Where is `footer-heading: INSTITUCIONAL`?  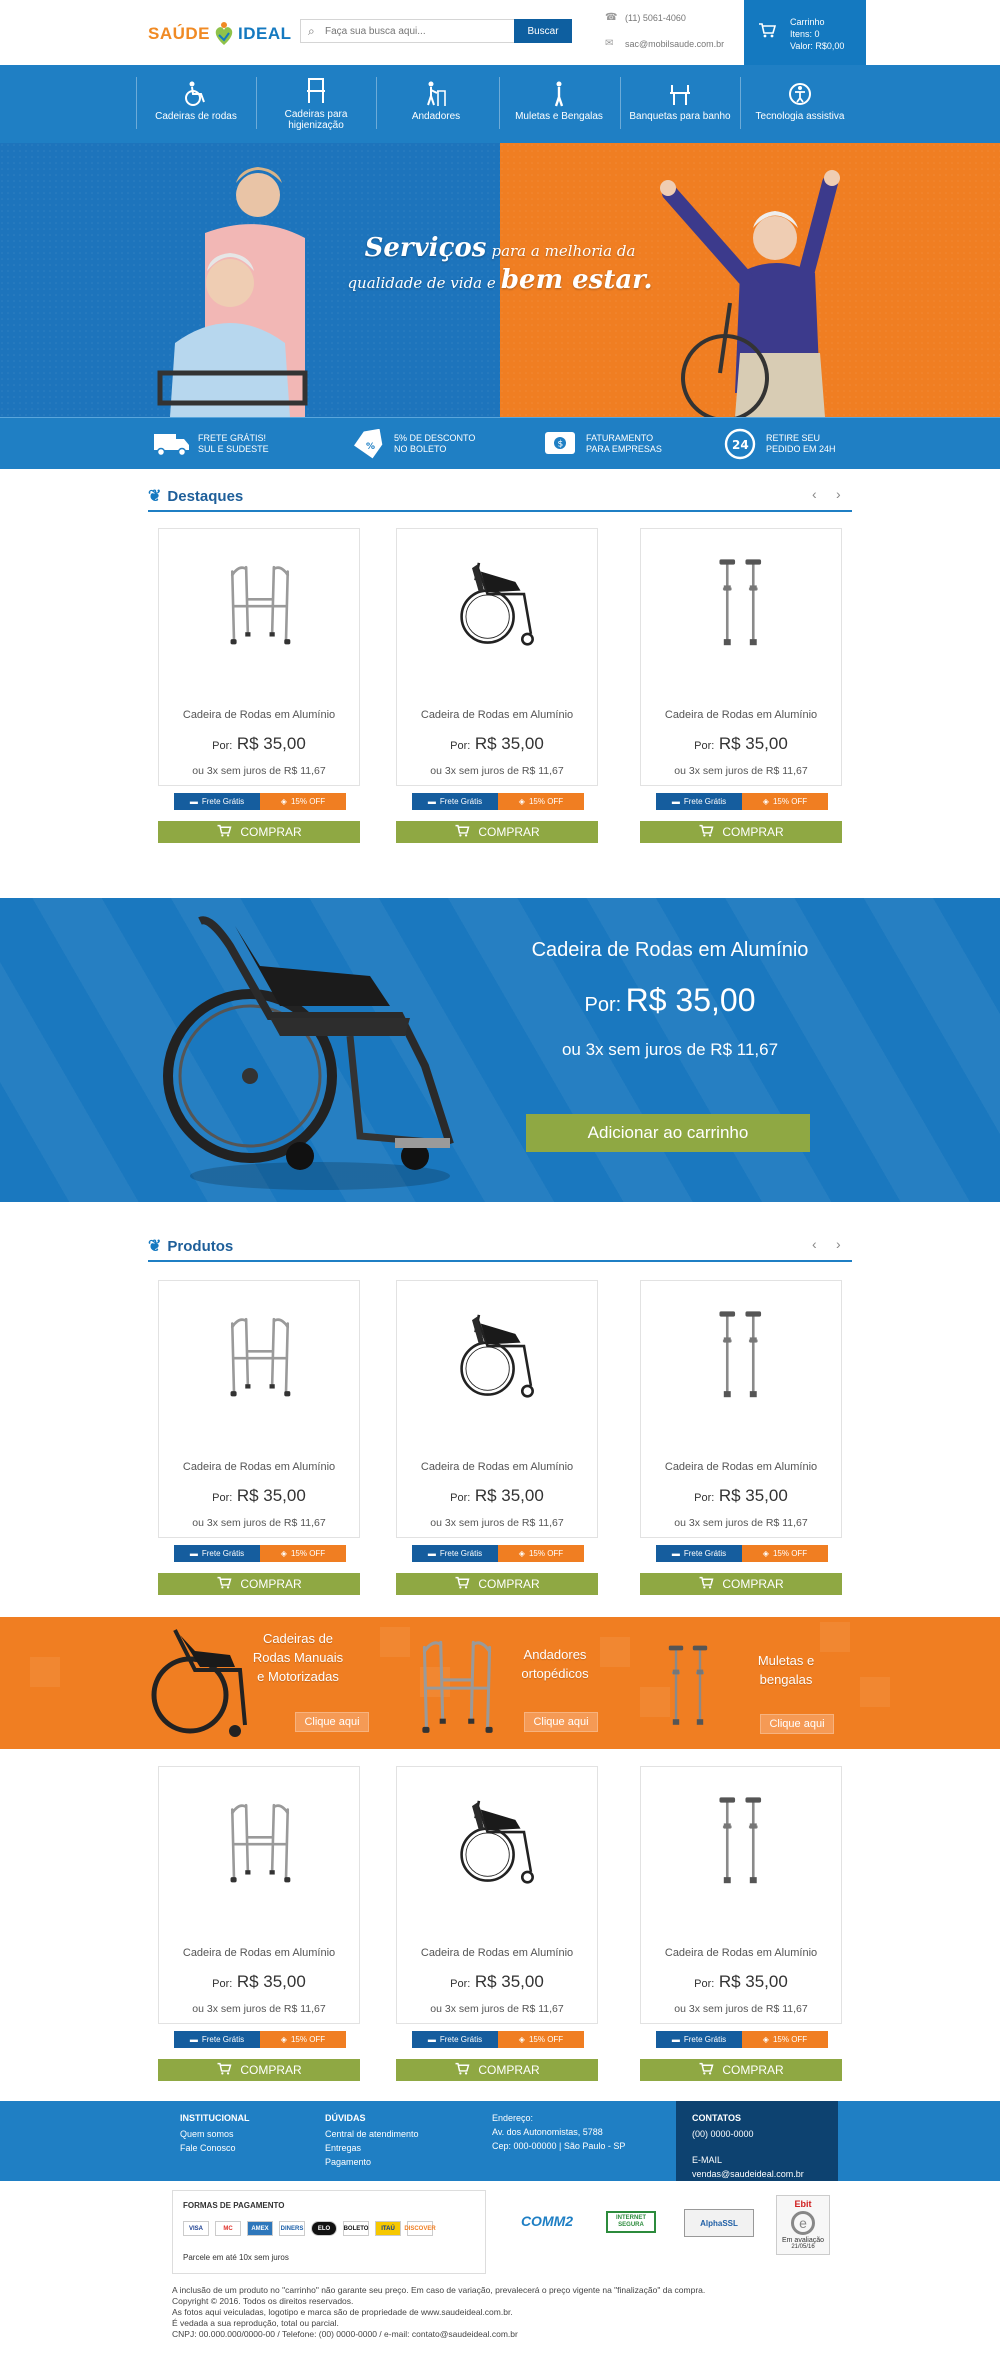
footer-heading: INSTITUCIONAL is located at coordinates (215, 2118).